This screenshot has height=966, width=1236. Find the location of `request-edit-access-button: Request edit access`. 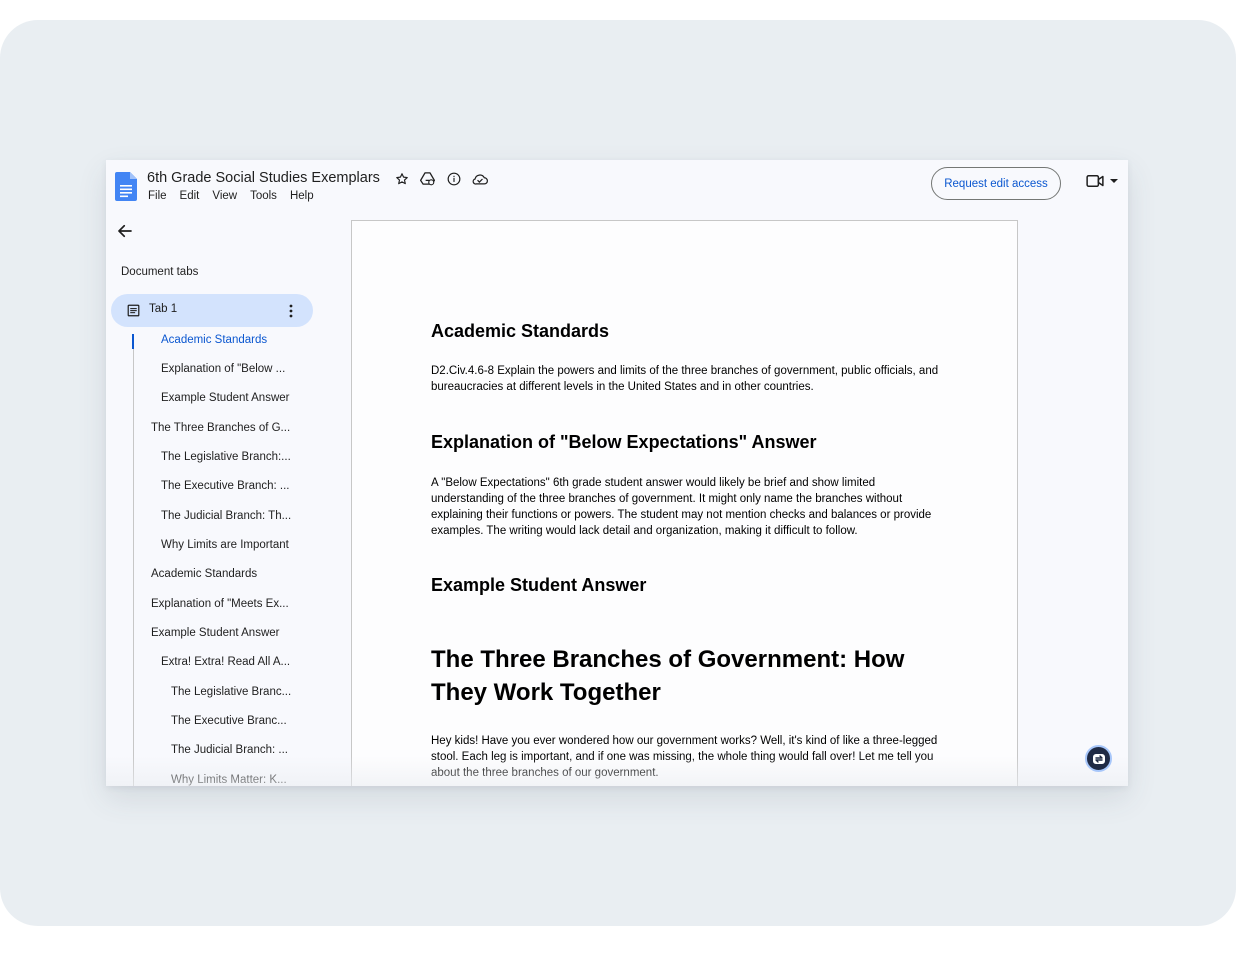

request-edit-access-button: Request edit access is located at coordinates (996, 183).